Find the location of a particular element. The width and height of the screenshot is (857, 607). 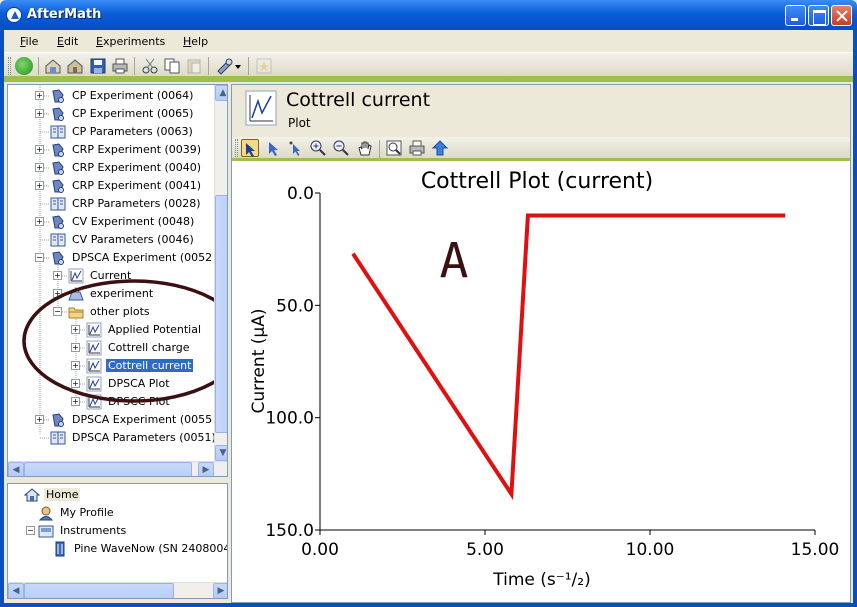

tree-item: + Current is located at coordinates (111, 276).